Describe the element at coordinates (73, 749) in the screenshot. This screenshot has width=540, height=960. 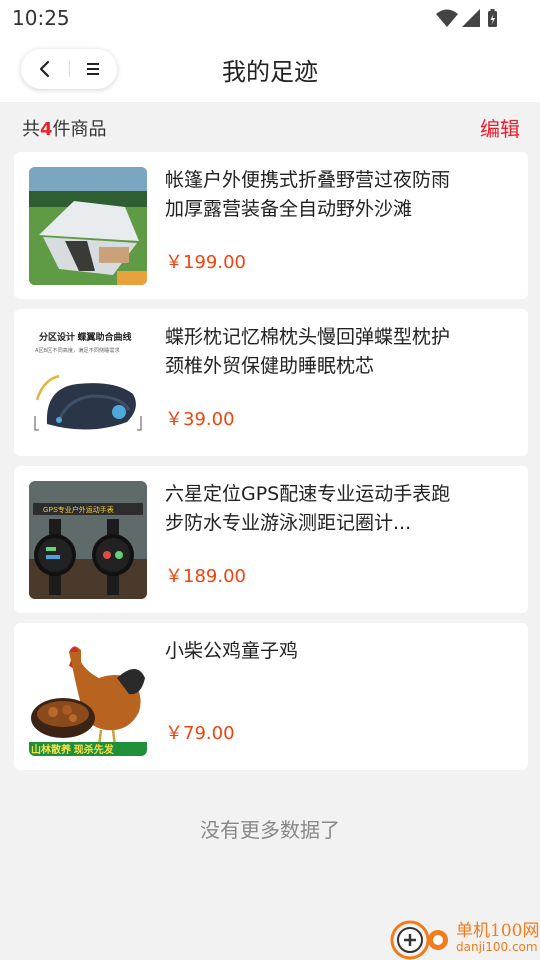
I see `chicken-image-banner: 山林散养 现杀先发` at that location.